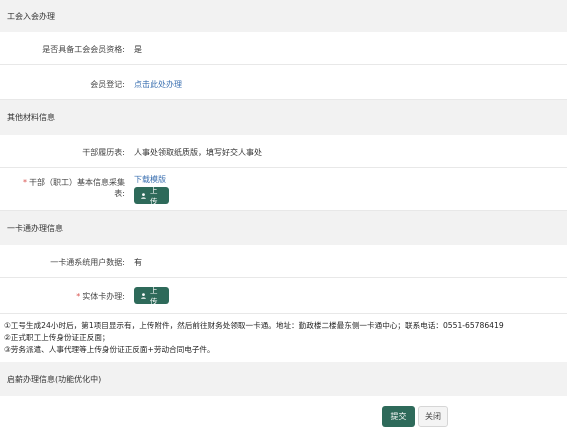  Describe the element at coordinates (283, 189) in the screenshot. I see `row-basic-info: * 干部（职工）基本信息采集 表: 下载模版 上传` at that location.